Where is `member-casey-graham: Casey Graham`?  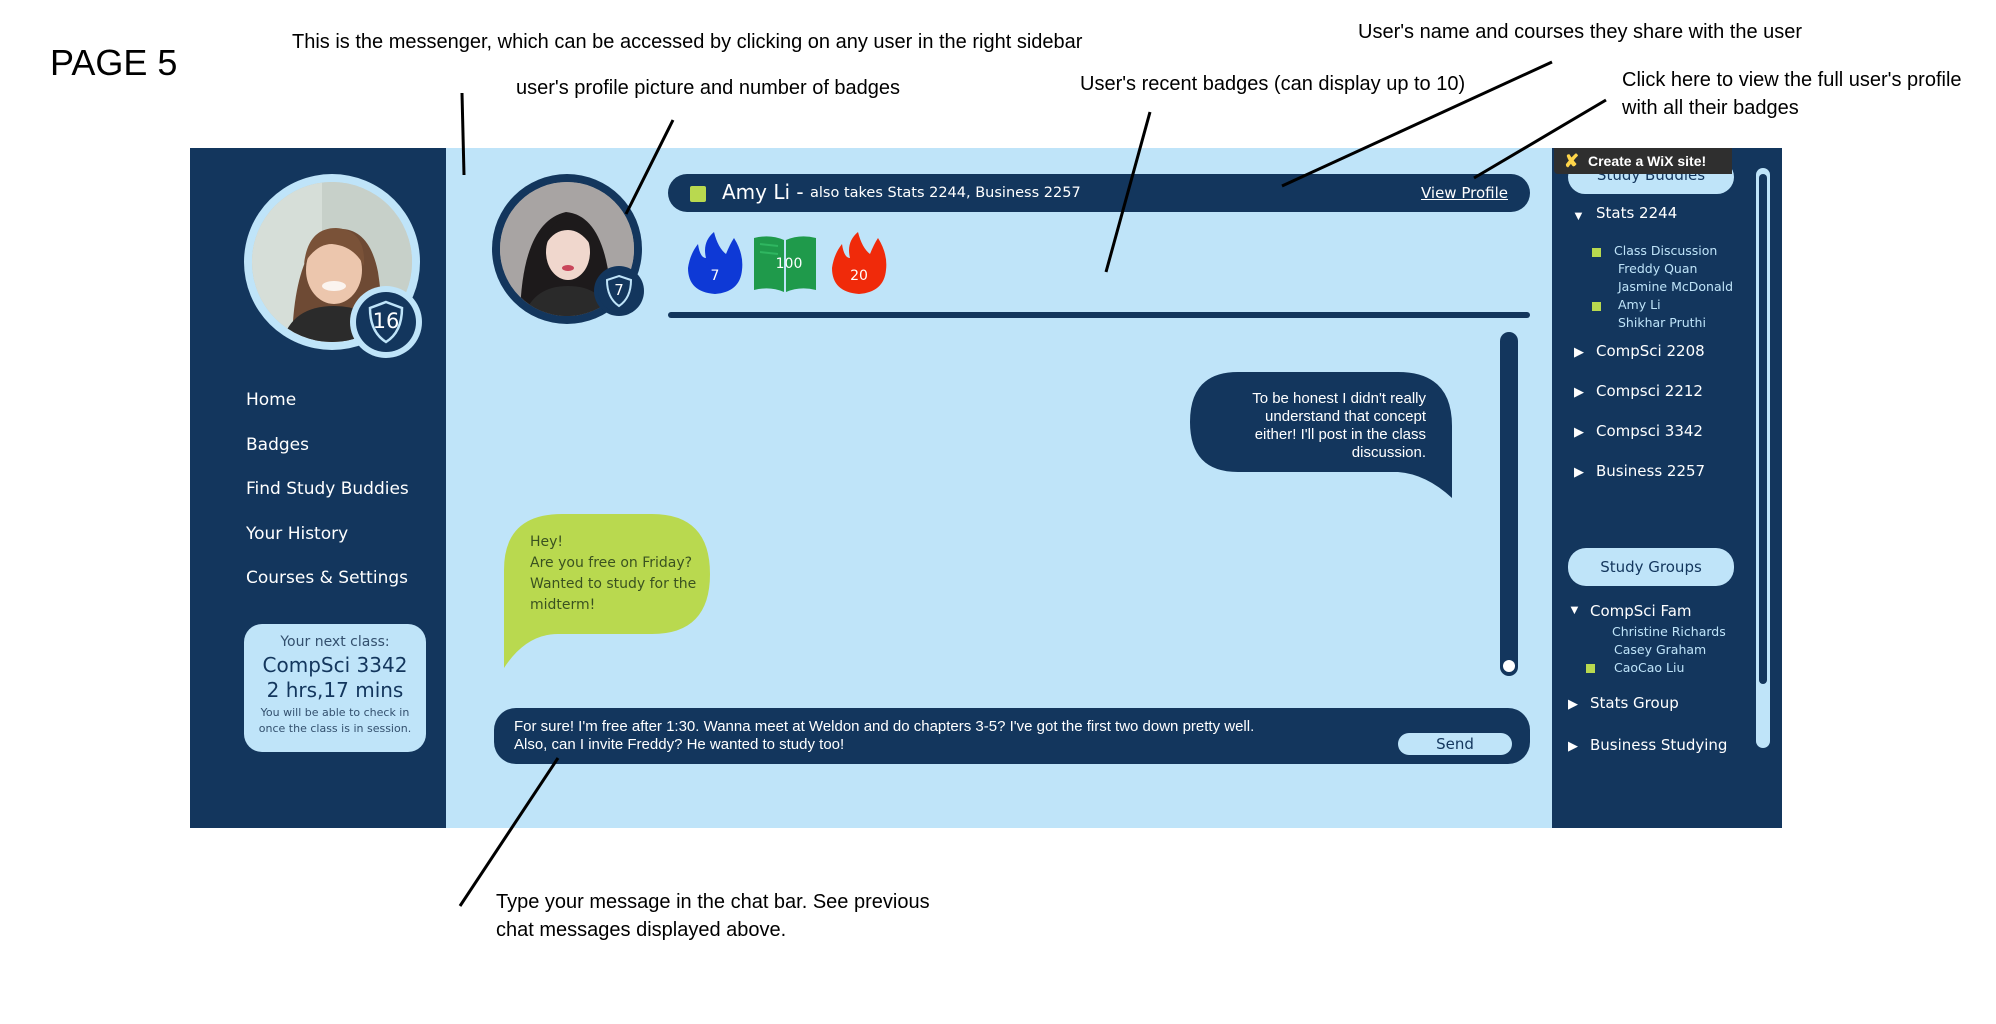
member-casey-graham: Casey Graham is located at coordinates (1660, 649).